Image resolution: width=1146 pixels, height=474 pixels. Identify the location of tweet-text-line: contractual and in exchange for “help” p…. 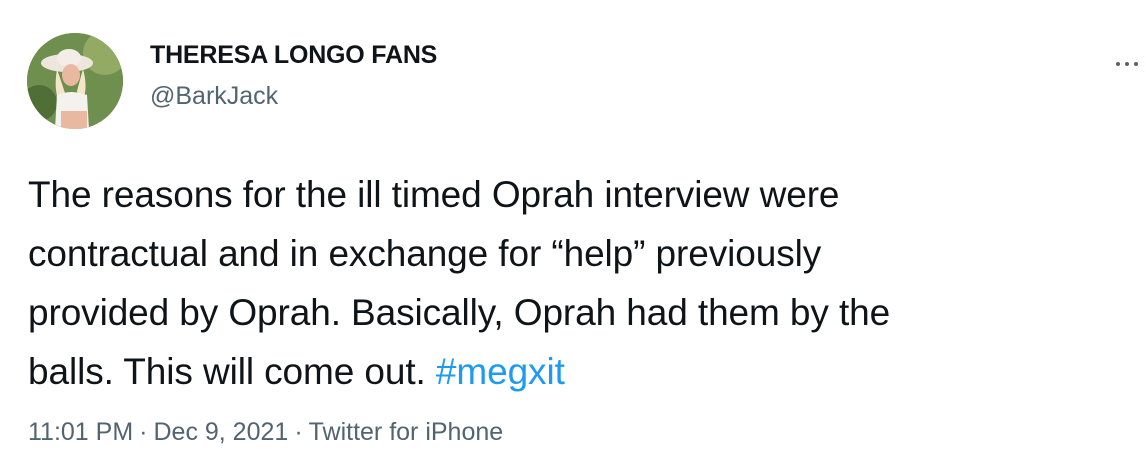
(425, 253).